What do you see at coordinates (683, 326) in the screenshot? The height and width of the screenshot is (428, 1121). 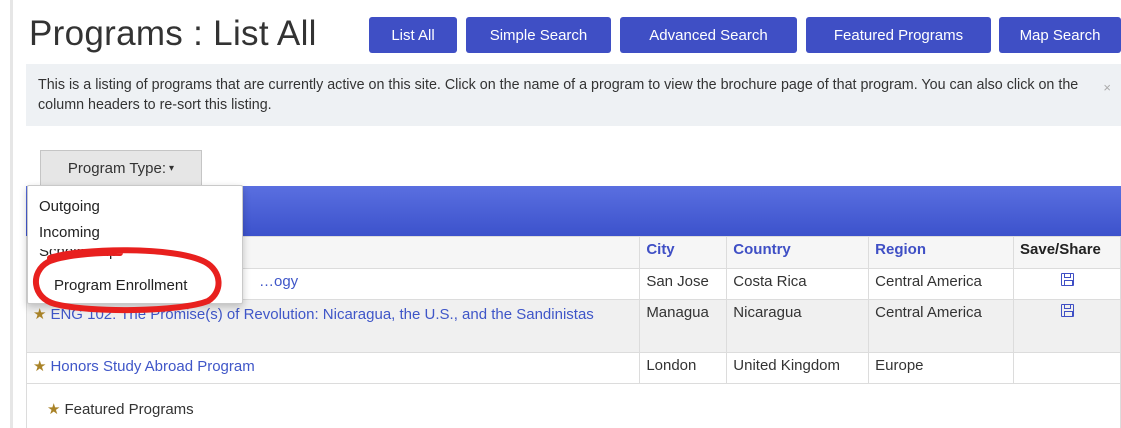 I see `city-cell: Managua` at bounding box center [683, 326].